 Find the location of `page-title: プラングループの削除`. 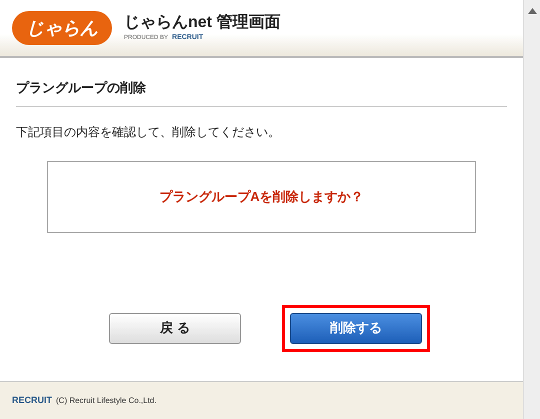

page-title: プラングループの削除 is located at coordinates (261, 92).